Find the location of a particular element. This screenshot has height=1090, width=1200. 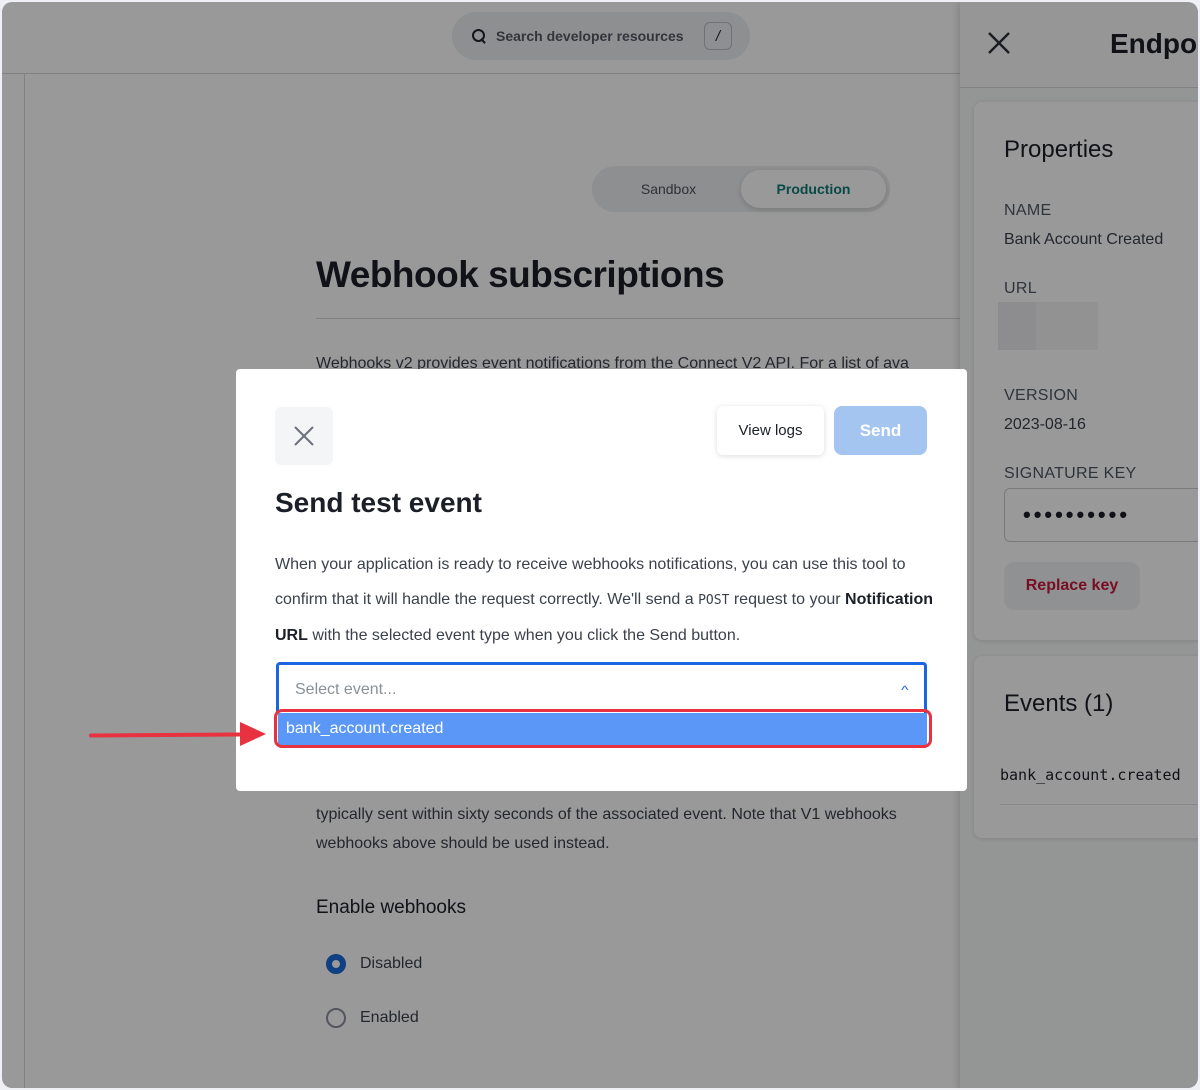

chevron-up-icon: ^ is located at coordinates (905, 689).